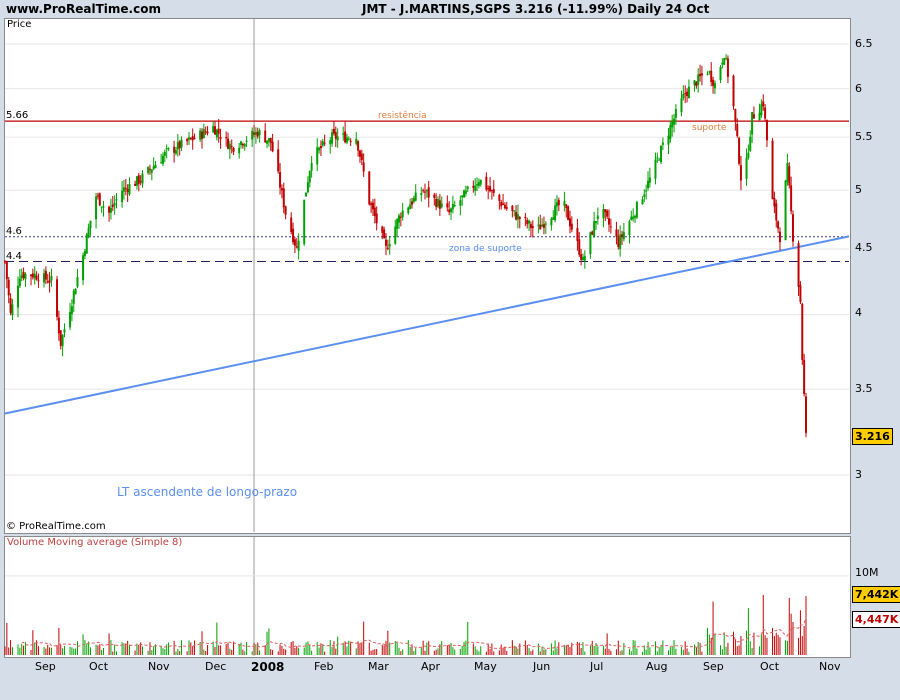 This screenshot has height=700, width=900. What do you see at coordinates (485, 666) in the screenshot?
I see `x-axis-label: May` at bounding box center [485, 666].